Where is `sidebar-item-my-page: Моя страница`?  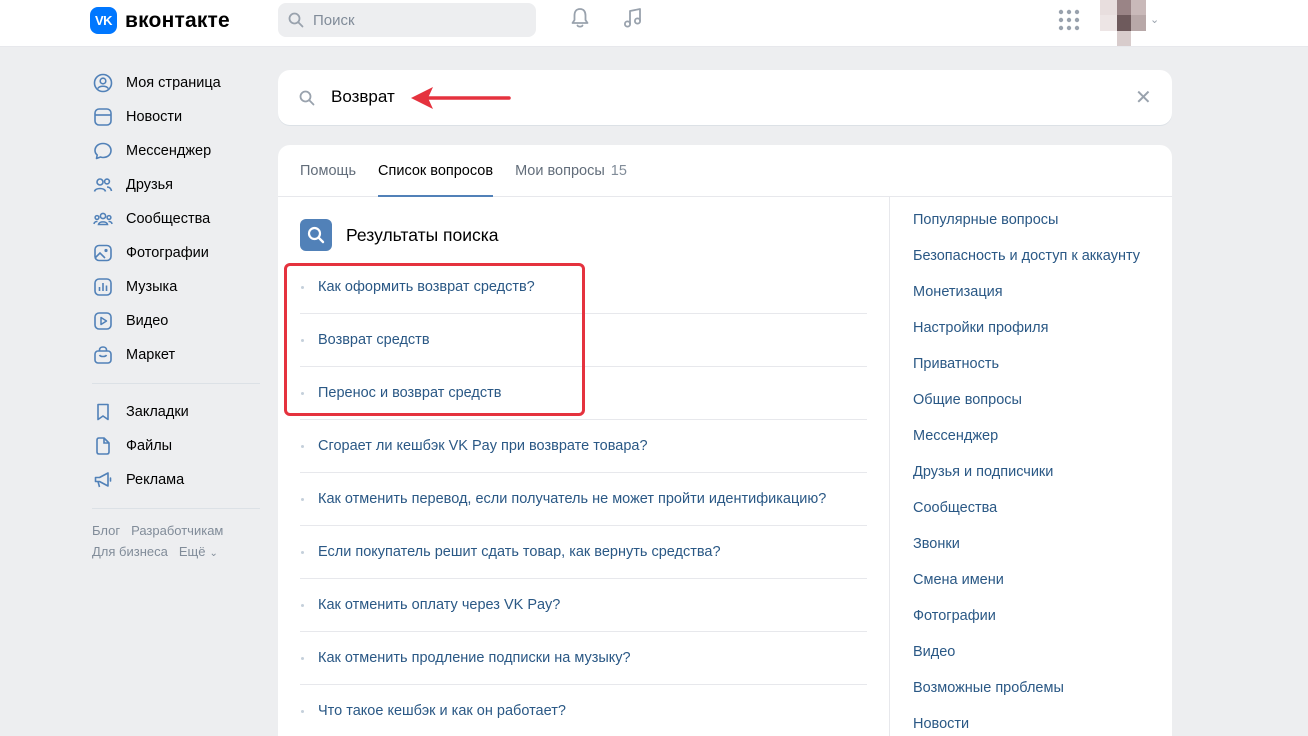
sidebar-item-my-page: Моя страница is located at coordinates (175, 83).